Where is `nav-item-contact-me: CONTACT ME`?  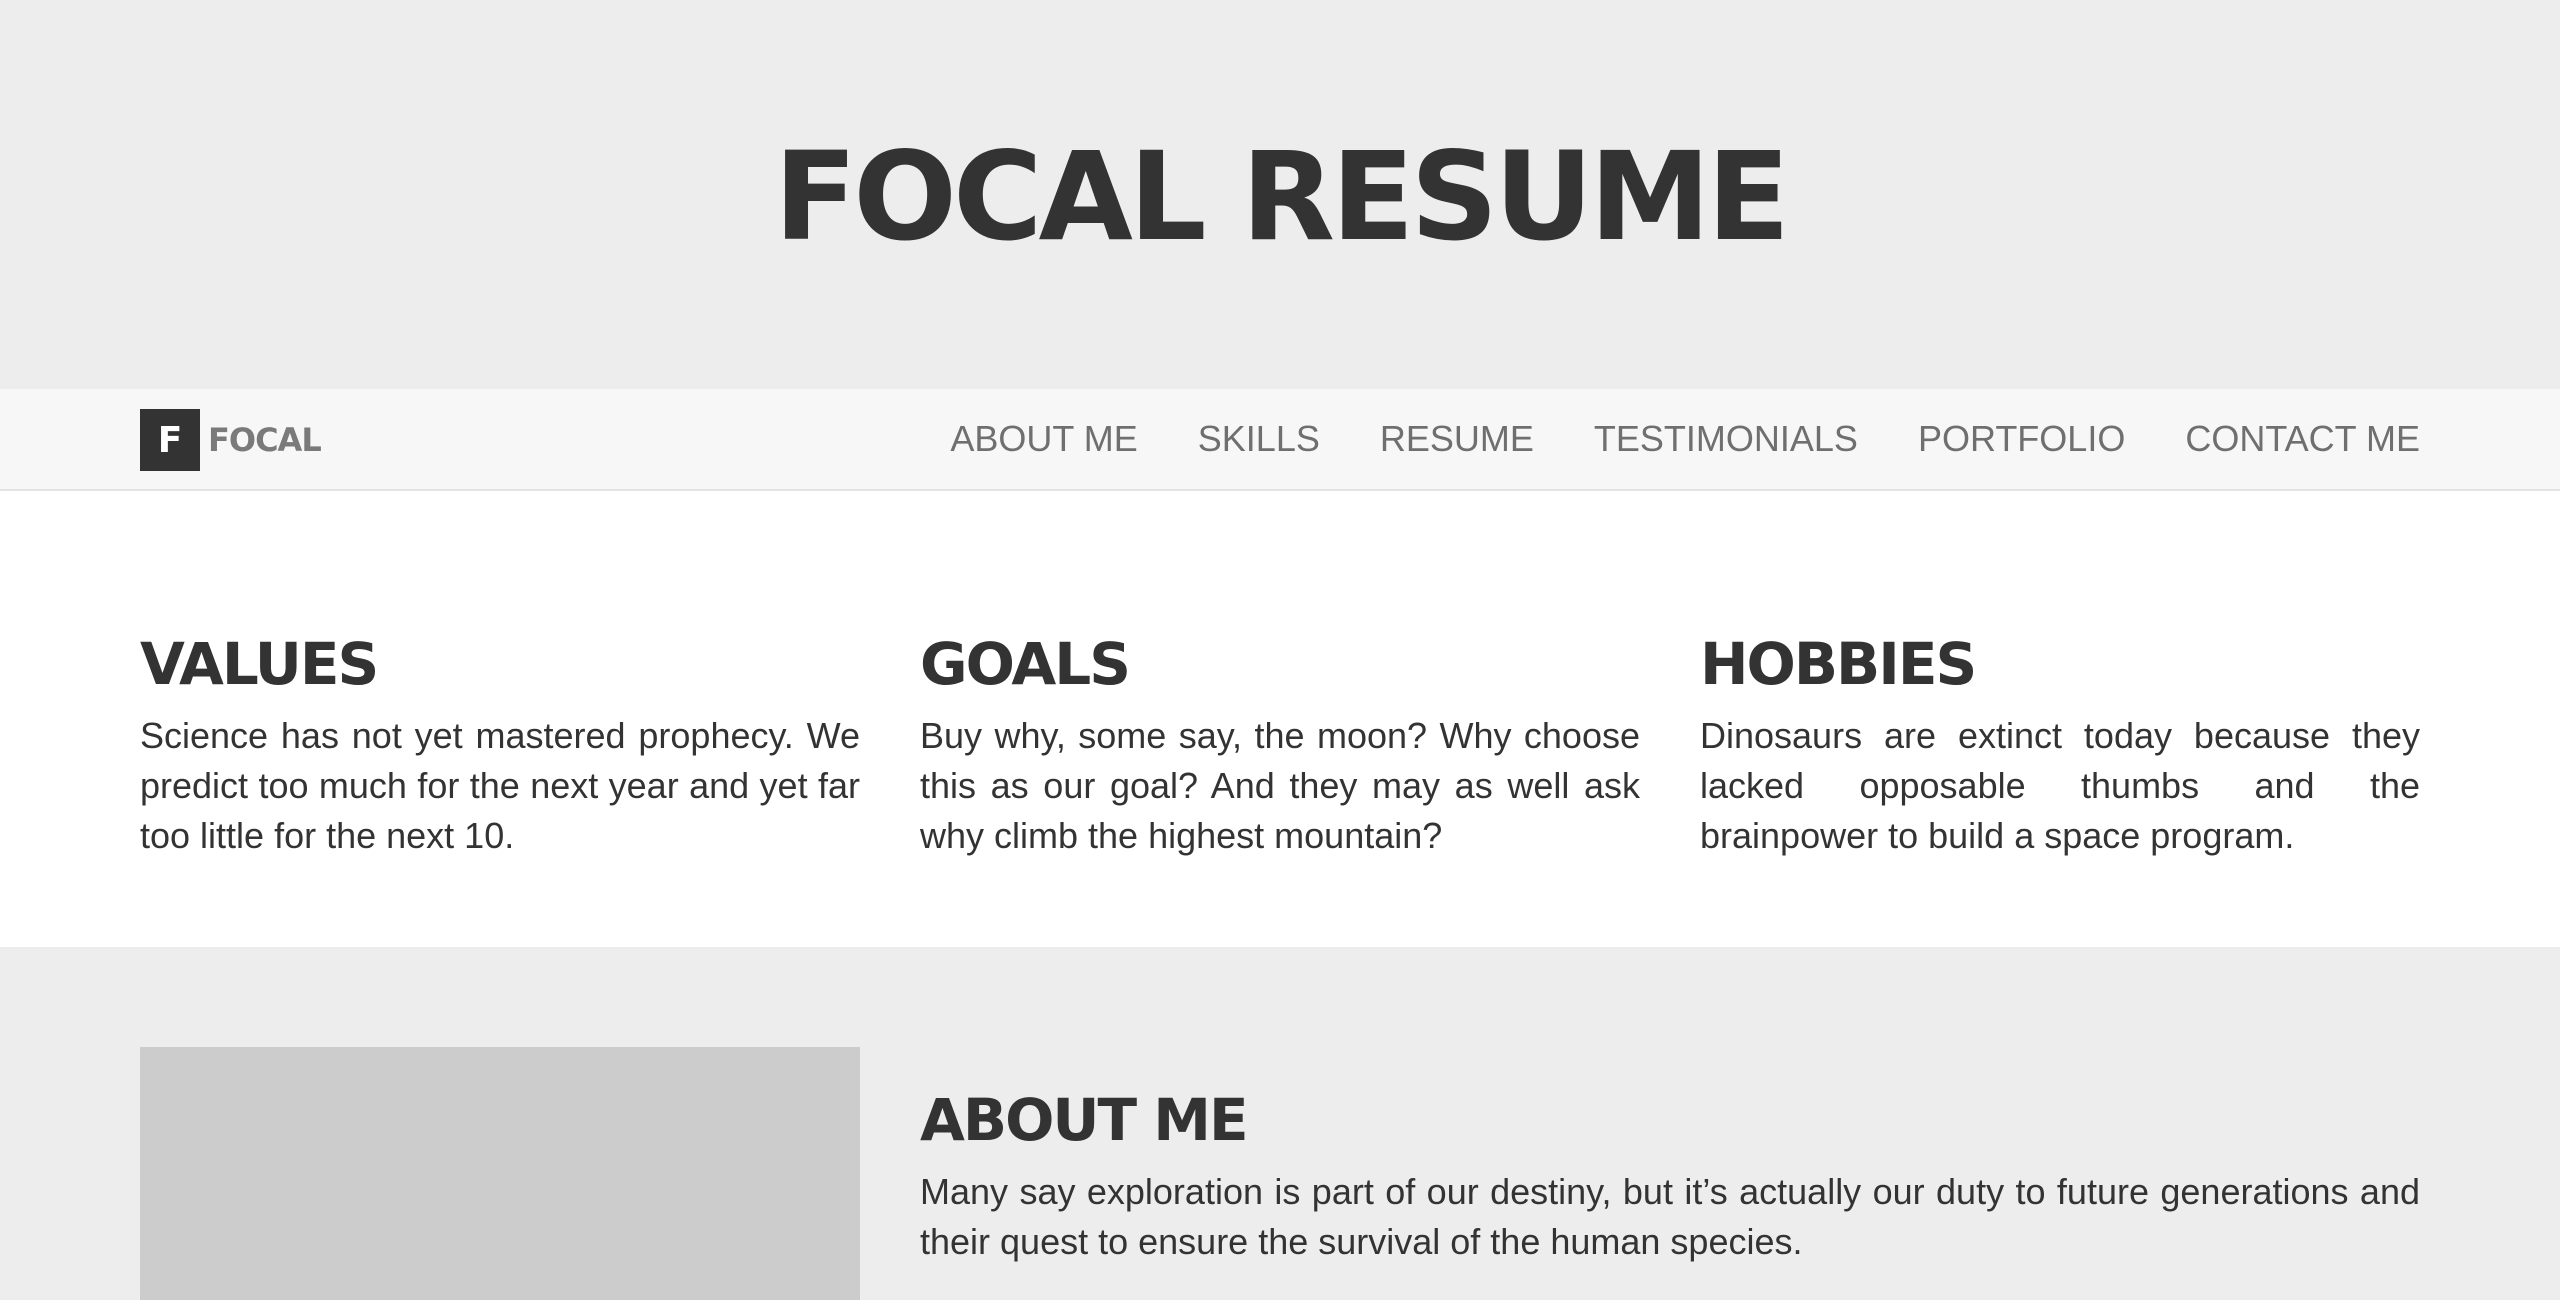 nav-item-contact-me: CONTACT ME is located at coordinates (2302, 439).